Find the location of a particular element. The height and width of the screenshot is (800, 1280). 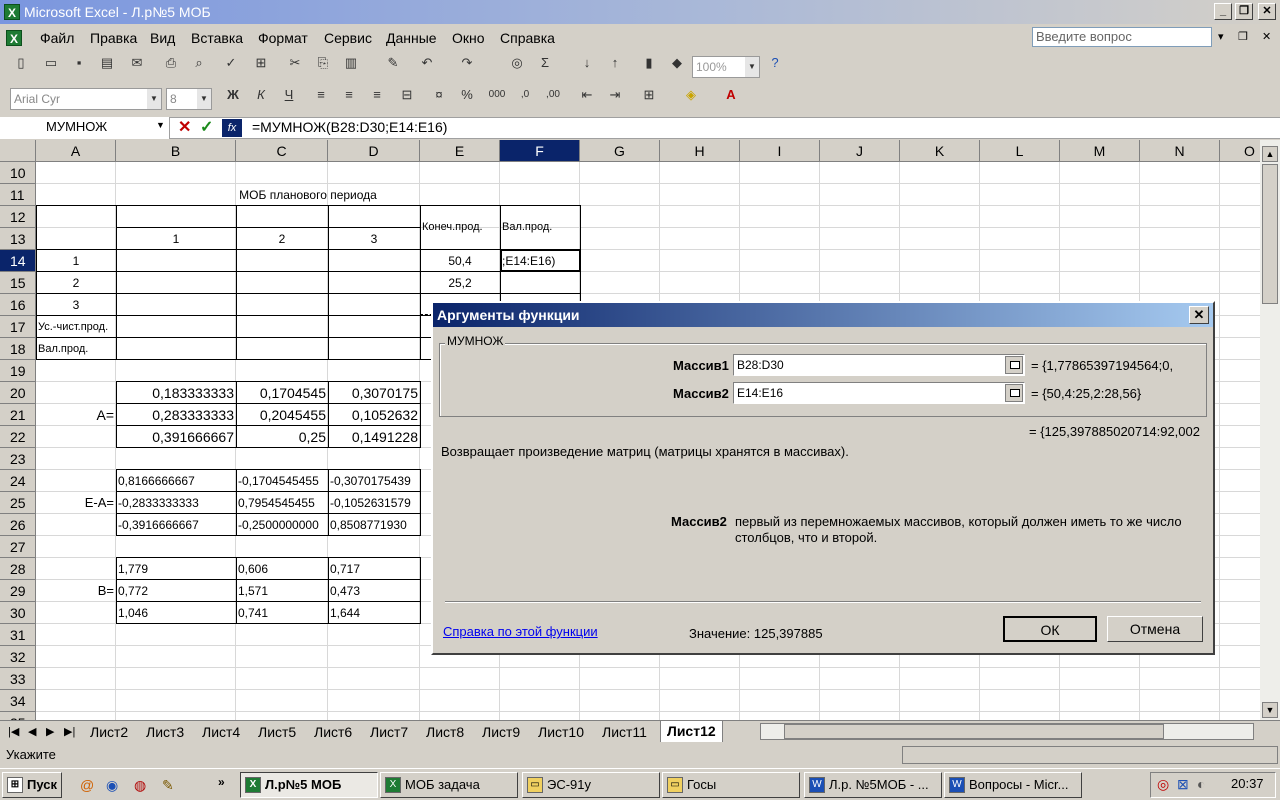

row-header-12: 12 is located at coordinates (18, 217).